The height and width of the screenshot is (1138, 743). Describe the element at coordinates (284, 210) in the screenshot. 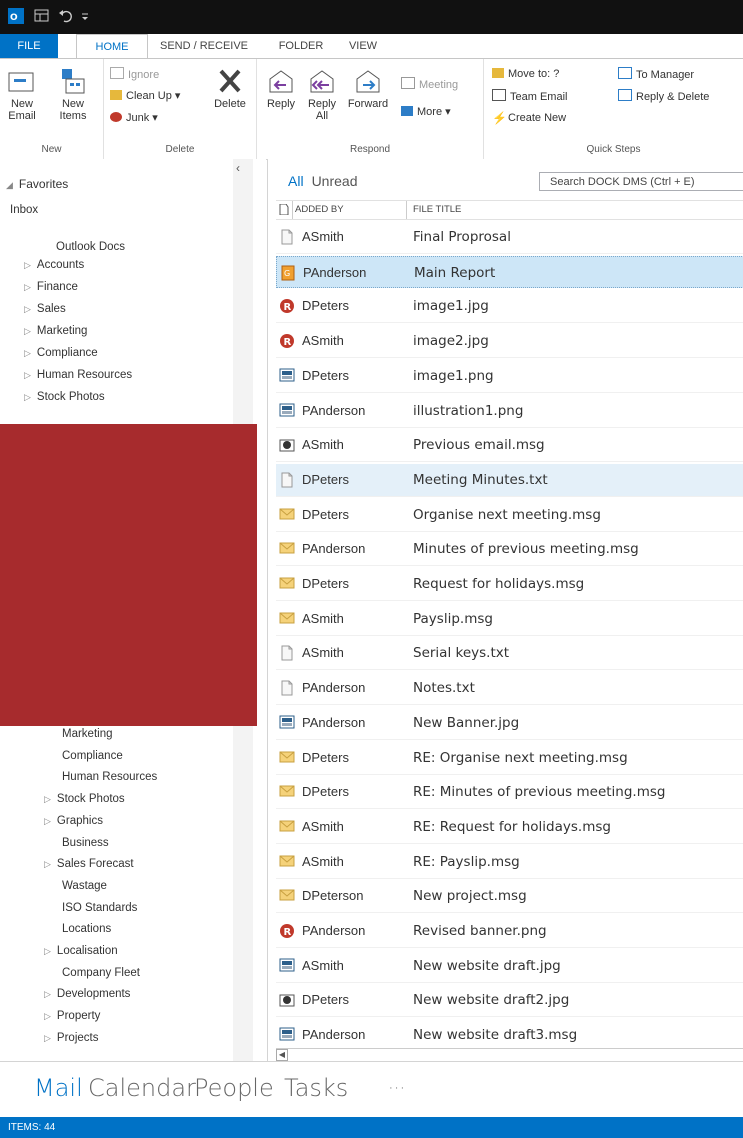

I see `doc-type-column-icon` at that location.